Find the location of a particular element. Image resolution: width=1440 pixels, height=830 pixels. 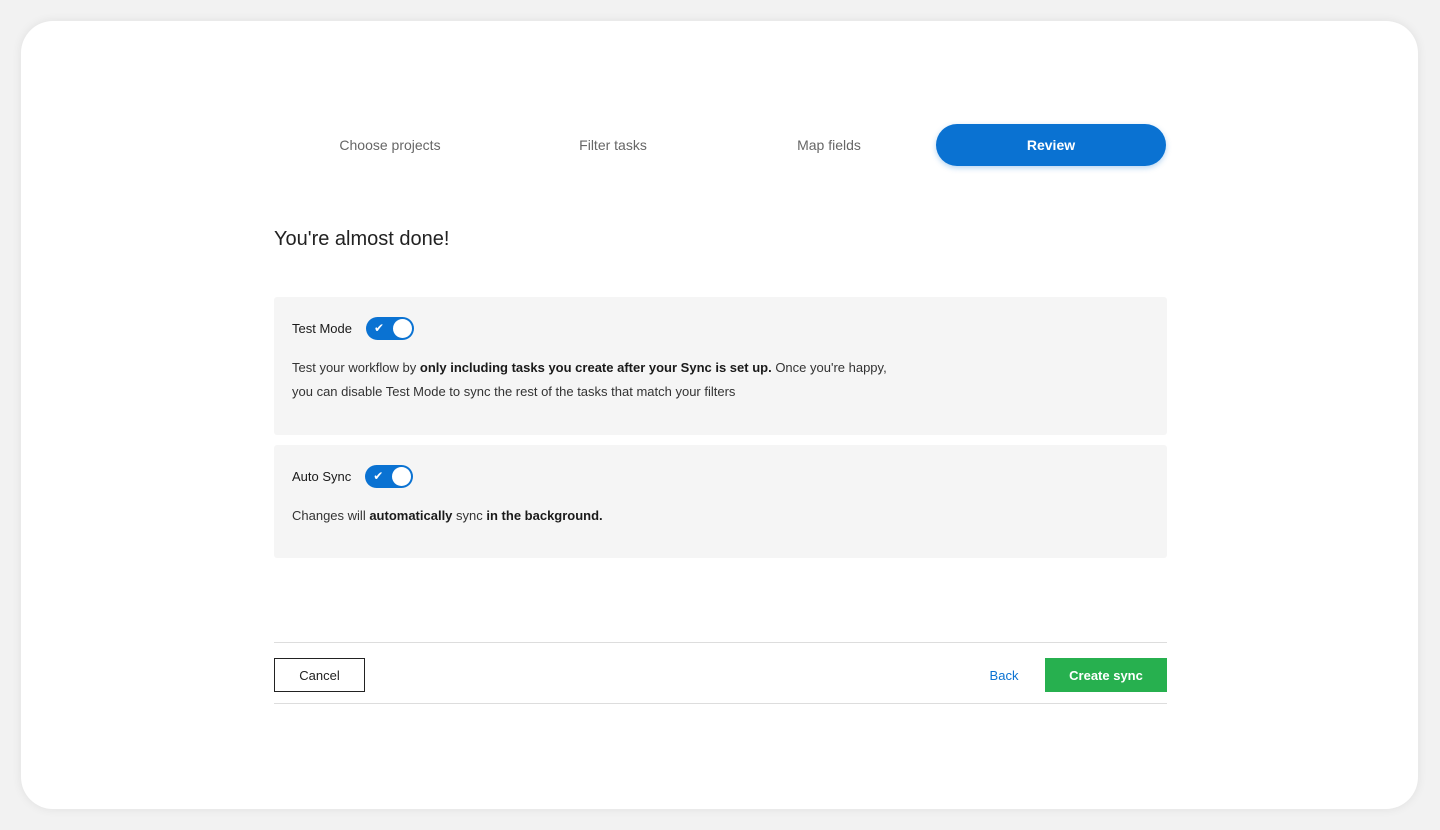

test-mode-toggle: ✔ is located at coordinates (389, 328).